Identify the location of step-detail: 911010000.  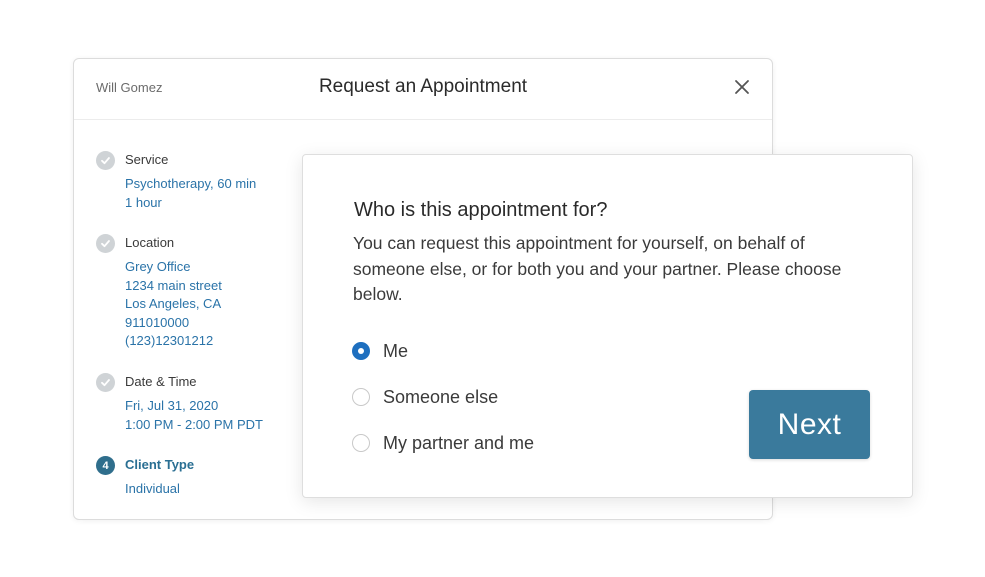
(157, 322).